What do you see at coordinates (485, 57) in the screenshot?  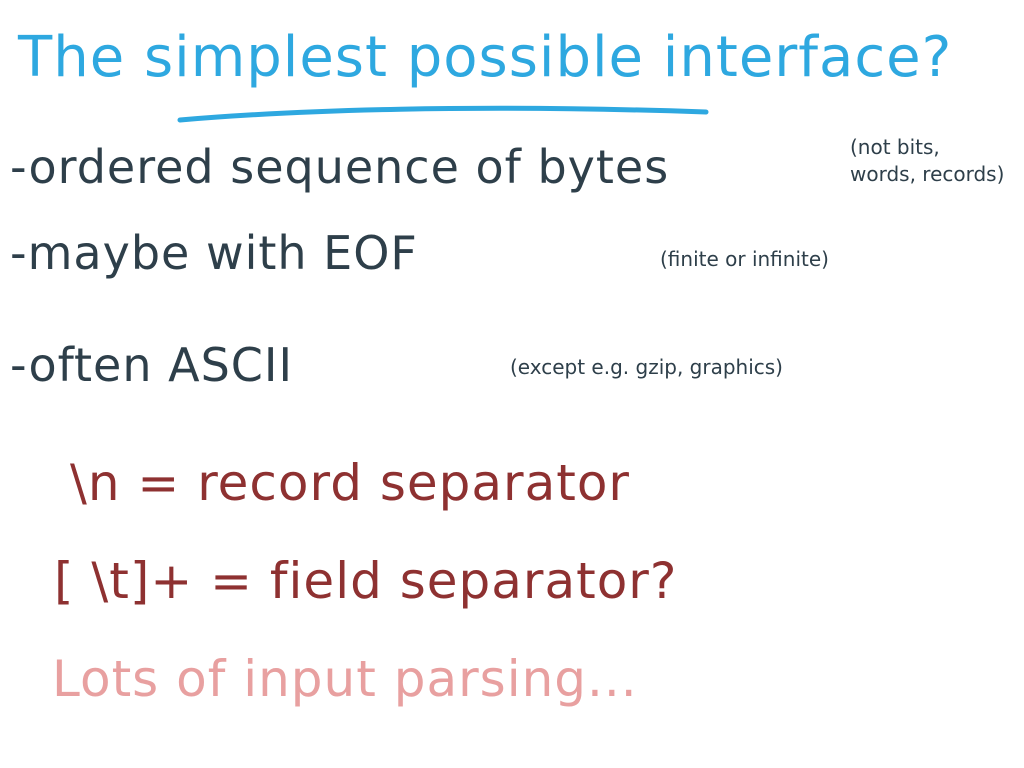 I see `slide-title: The simplest possible interface?` at bounding box center [485, 57].